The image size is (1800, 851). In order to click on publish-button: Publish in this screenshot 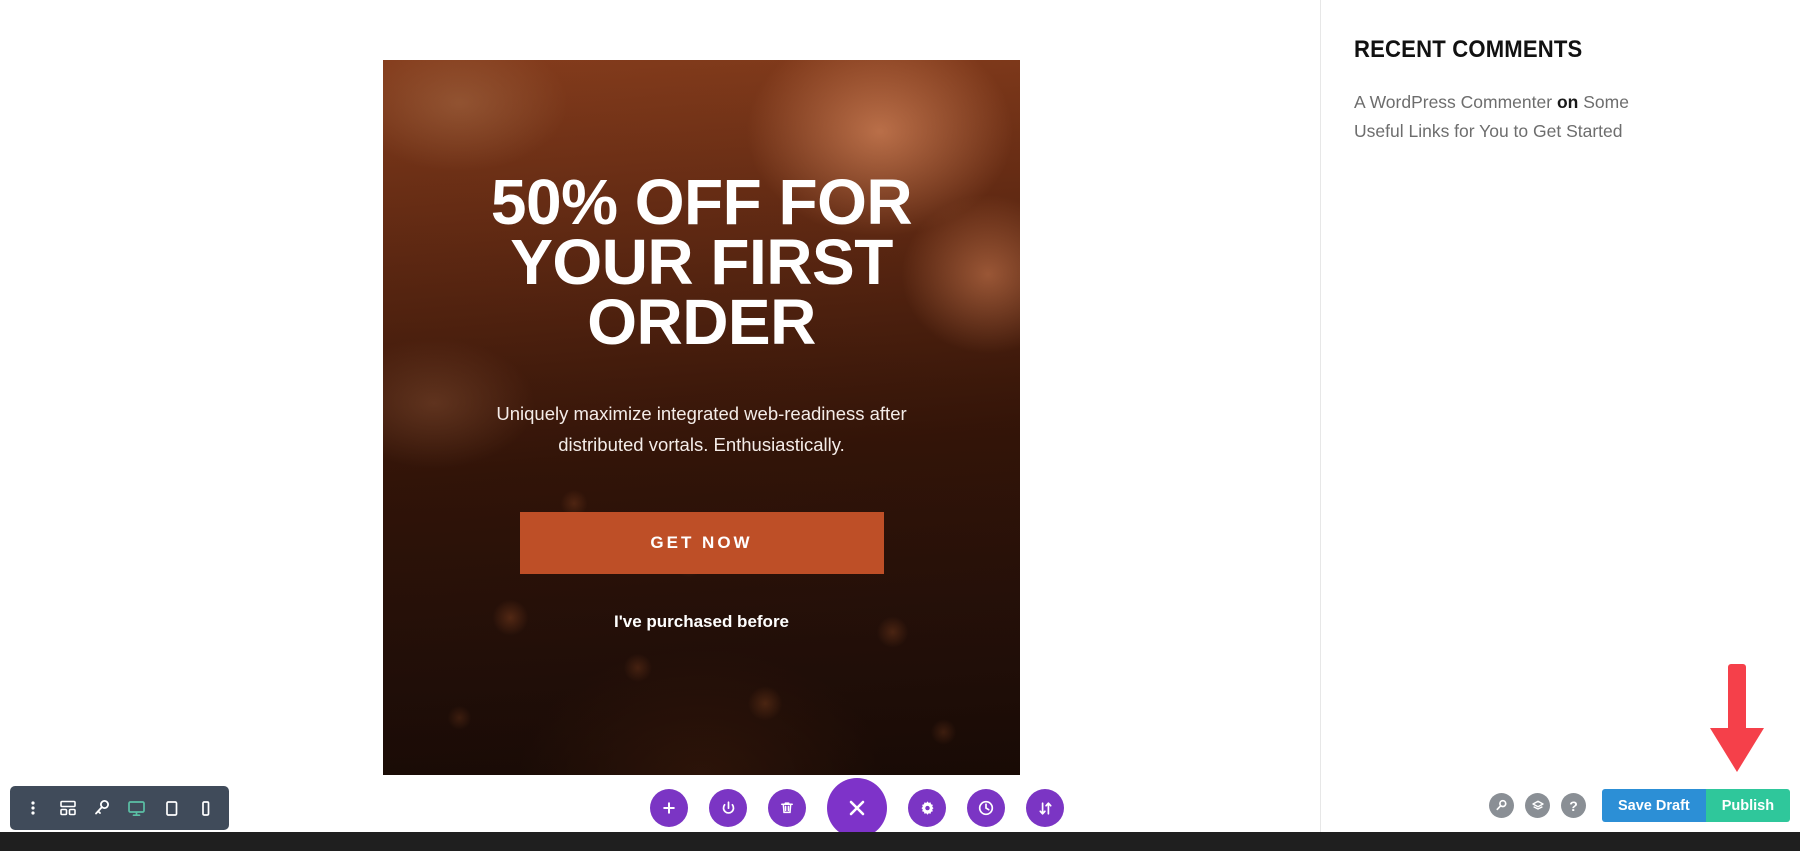, I will do `click(1748, 805)`.